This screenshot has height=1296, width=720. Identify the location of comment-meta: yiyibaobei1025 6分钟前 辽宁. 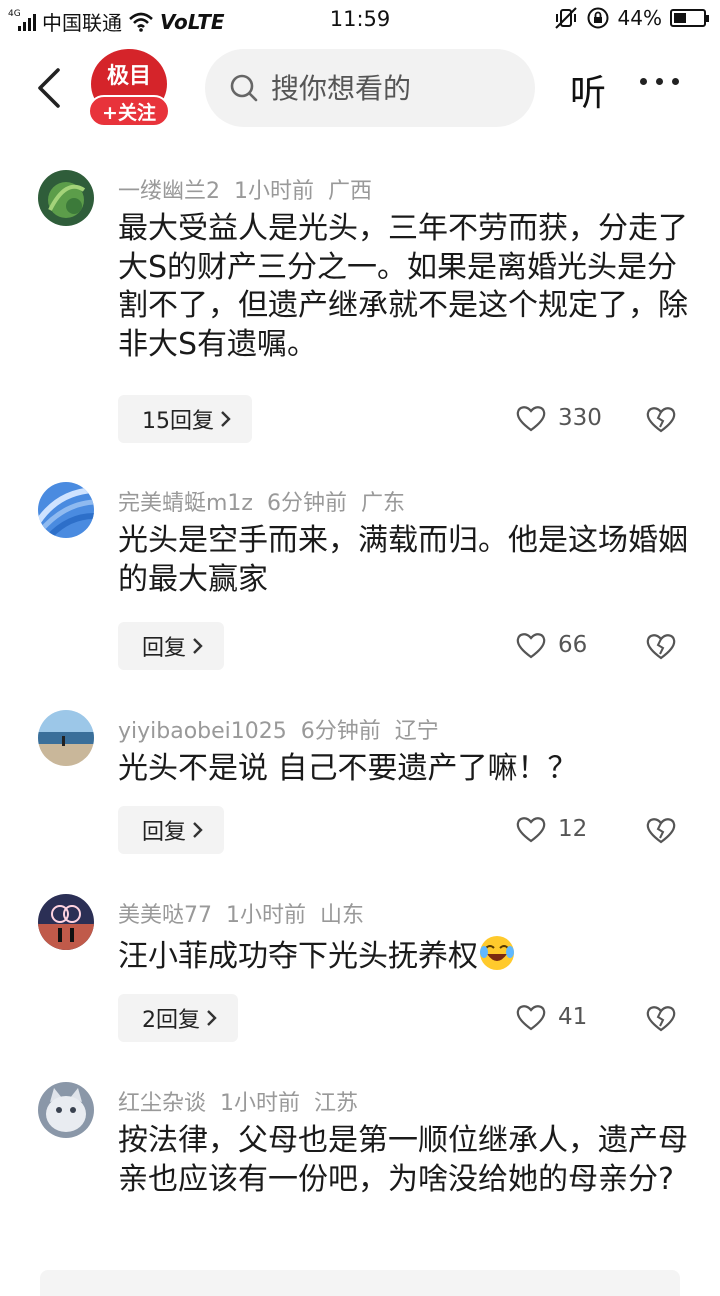
(285, 729).